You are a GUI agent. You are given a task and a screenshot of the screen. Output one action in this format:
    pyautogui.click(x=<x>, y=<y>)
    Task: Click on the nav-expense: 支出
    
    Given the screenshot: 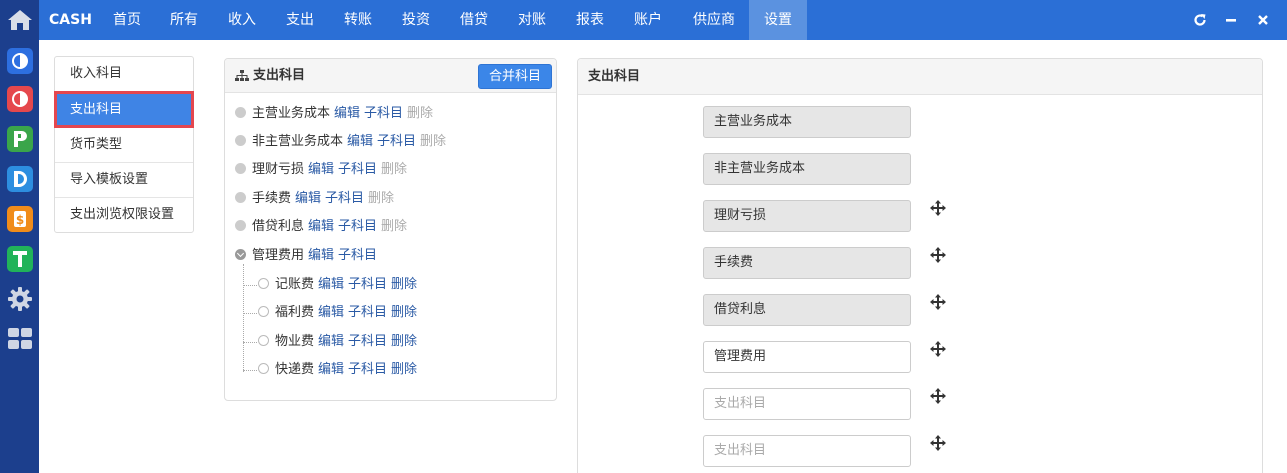 What is the action you would take?
    pyautogui.click(x=300, y=20)
    